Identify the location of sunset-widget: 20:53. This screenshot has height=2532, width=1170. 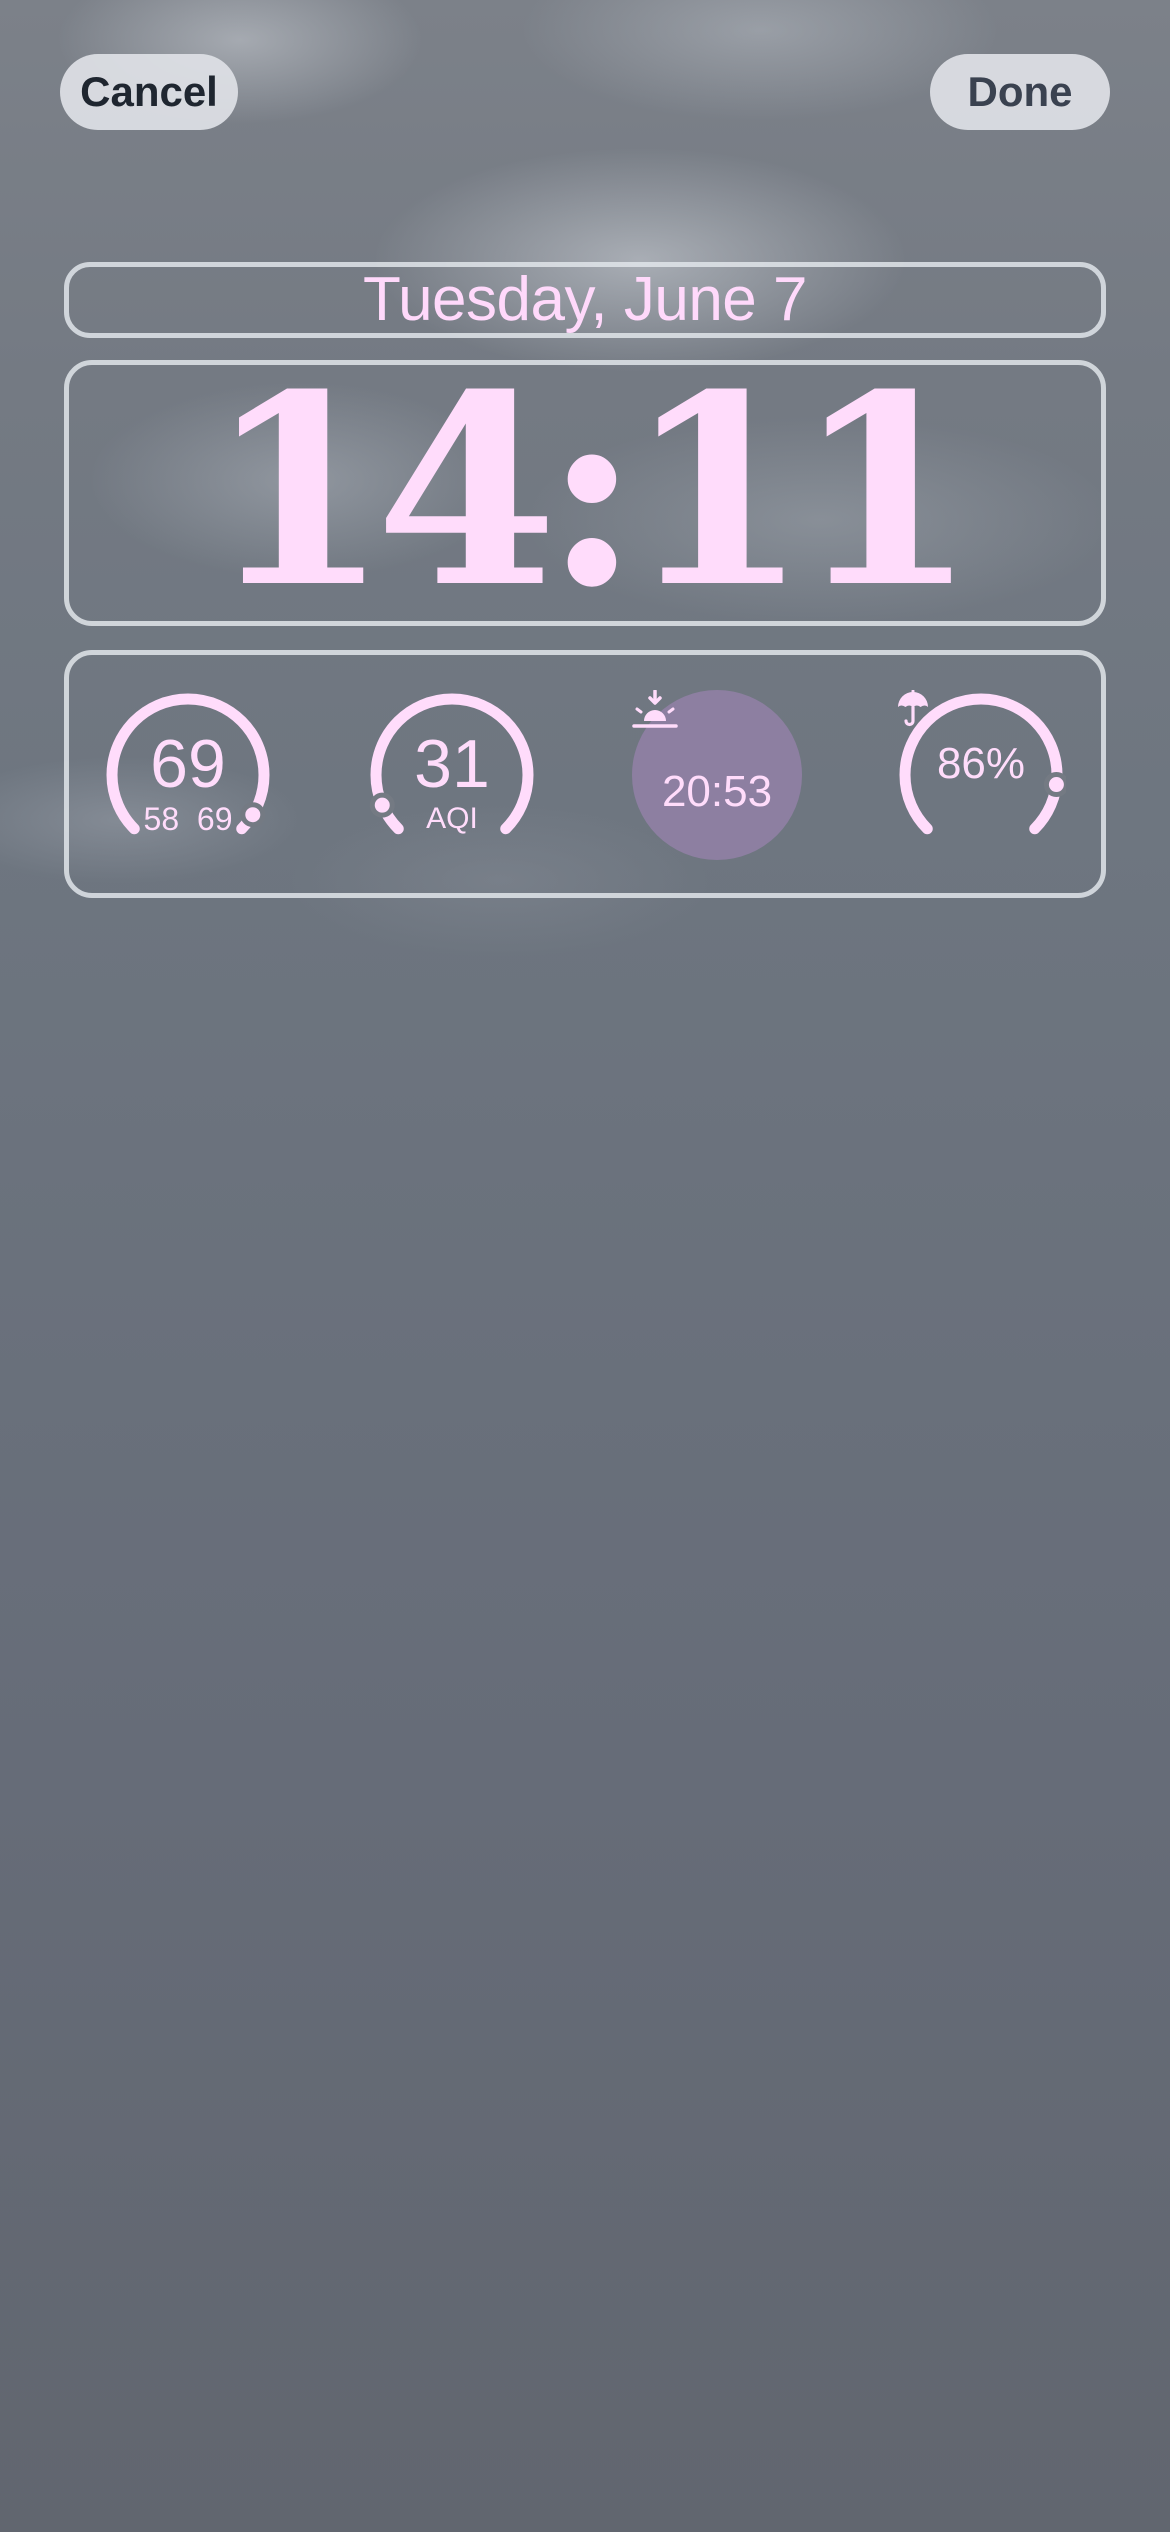
(717, 775).